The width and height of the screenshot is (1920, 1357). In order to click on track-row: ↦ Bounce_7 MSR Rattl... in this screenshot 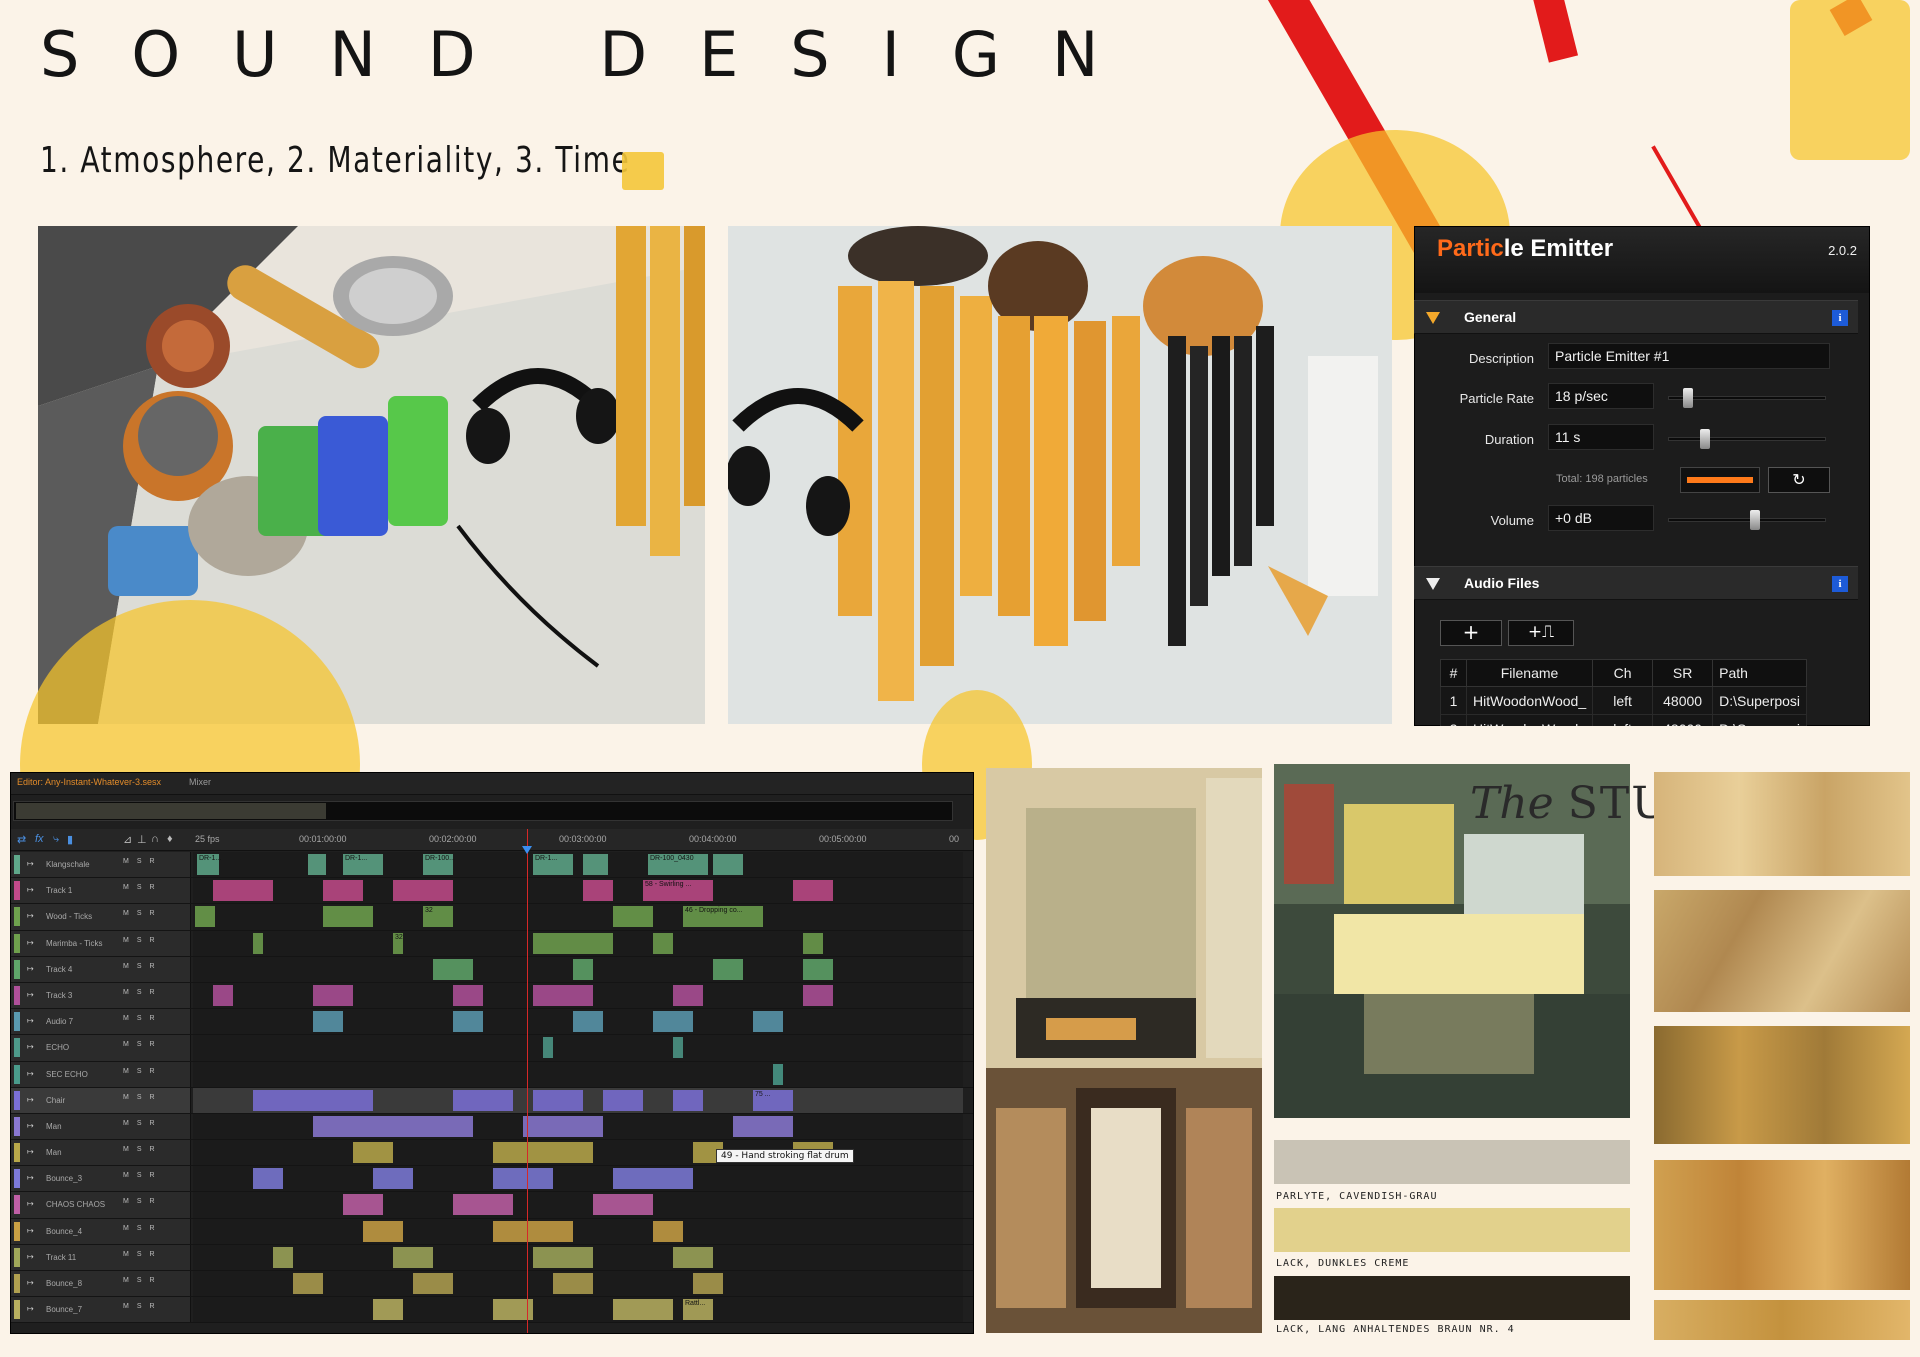, I will do `click(492, 1310)`.